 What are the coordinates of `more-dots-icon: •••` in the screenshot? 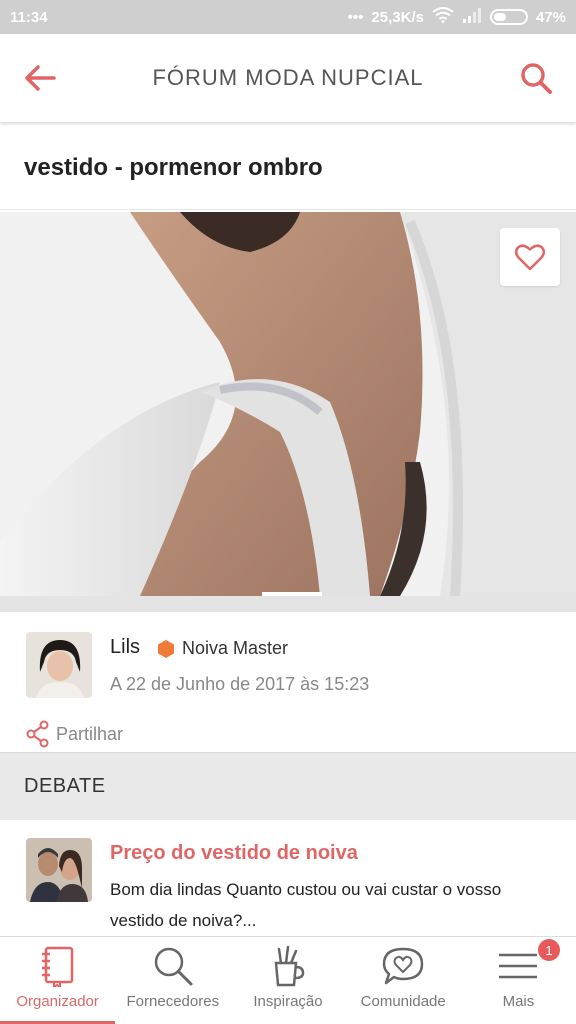 It's located at (355, 17).